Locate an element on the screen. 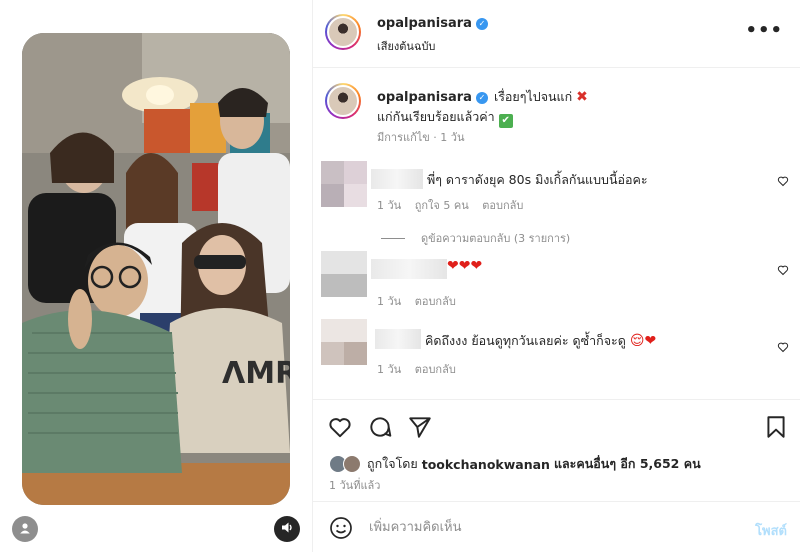 The width and height of the screenshot is (800, 552). share-button is located at coordinates (420, 427).